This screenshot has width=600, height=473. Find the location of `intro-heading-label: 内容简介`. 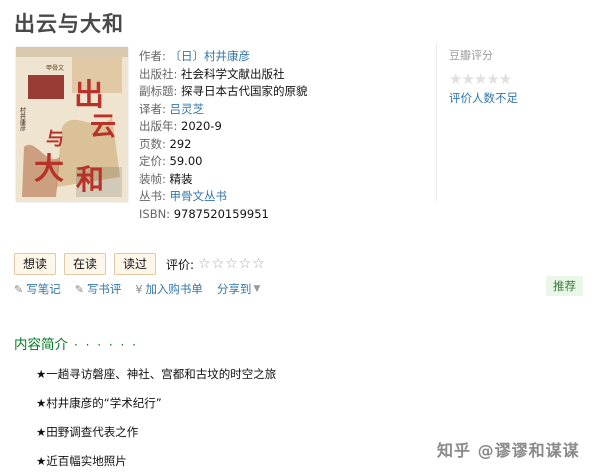

intro-heading-label: 内容简介 is located at coordinates (41, 345).